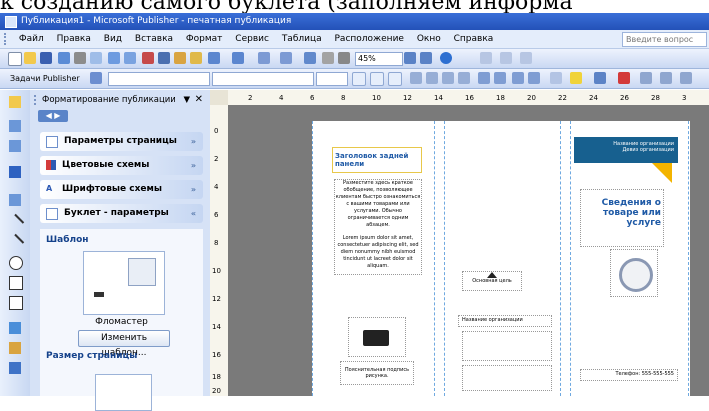  What do you see at coordinates (15, 200) in the screenshot?
I see `picture-tool-icon` at bounding box center [15, 200].